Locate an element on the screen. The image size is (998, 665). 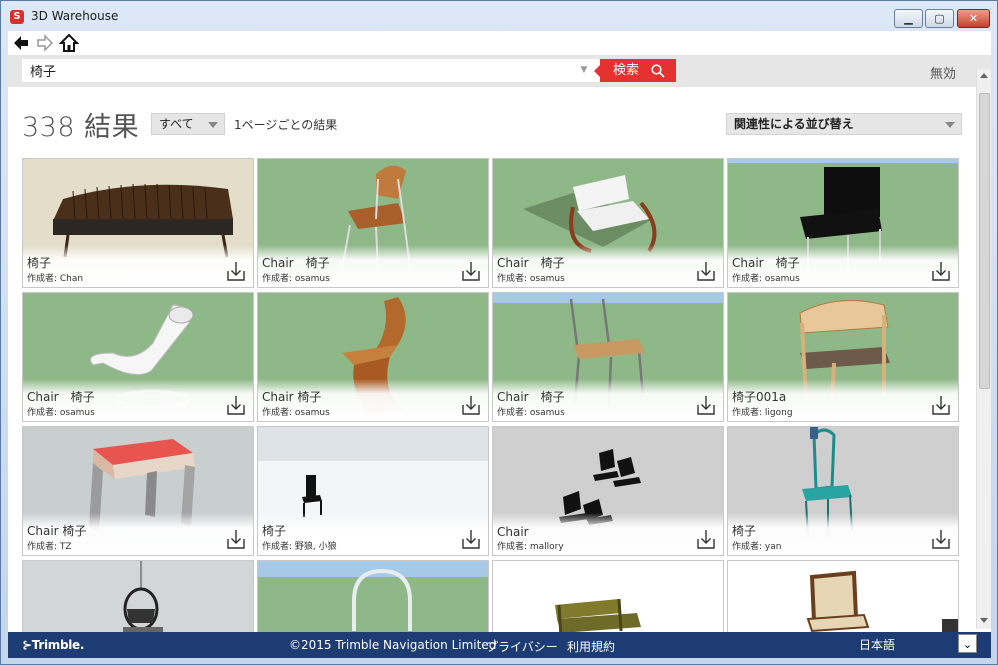
title-bar: S 3D Warehouse ▁ ▢ ✕ is located at coordinates (499, 16).